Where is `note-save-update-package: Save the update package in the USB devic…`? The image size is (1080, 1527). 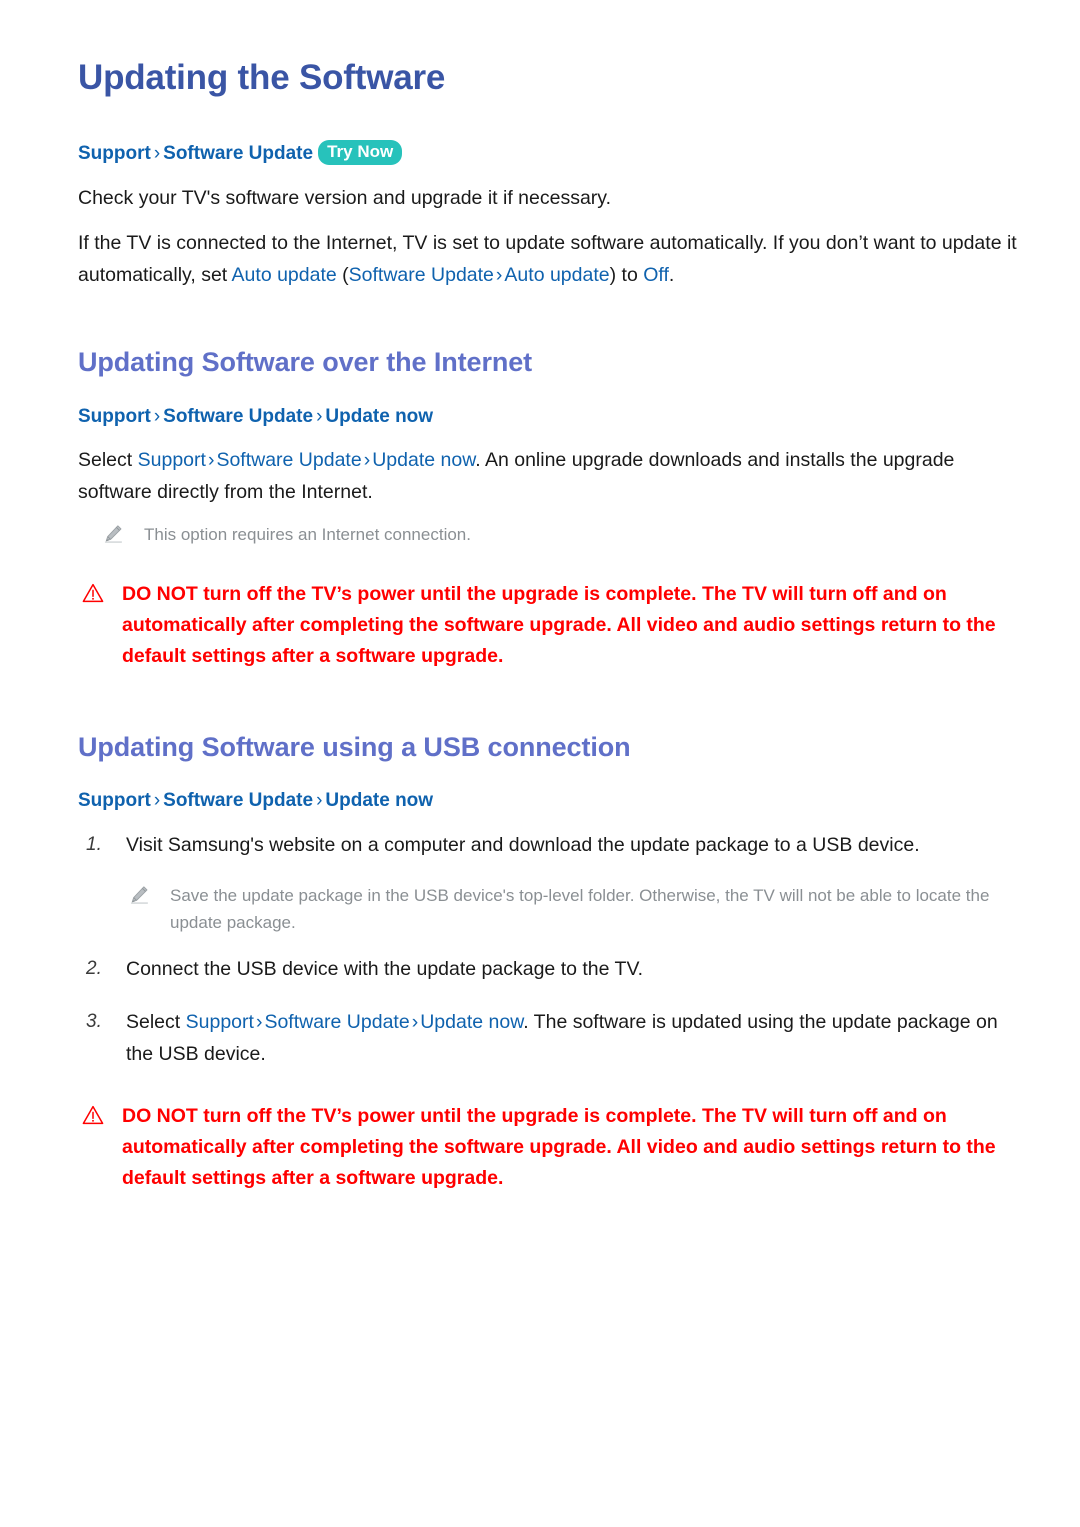
note-save-update-package: Save the update package in the USB devic… is located at coordinates (573, 909).